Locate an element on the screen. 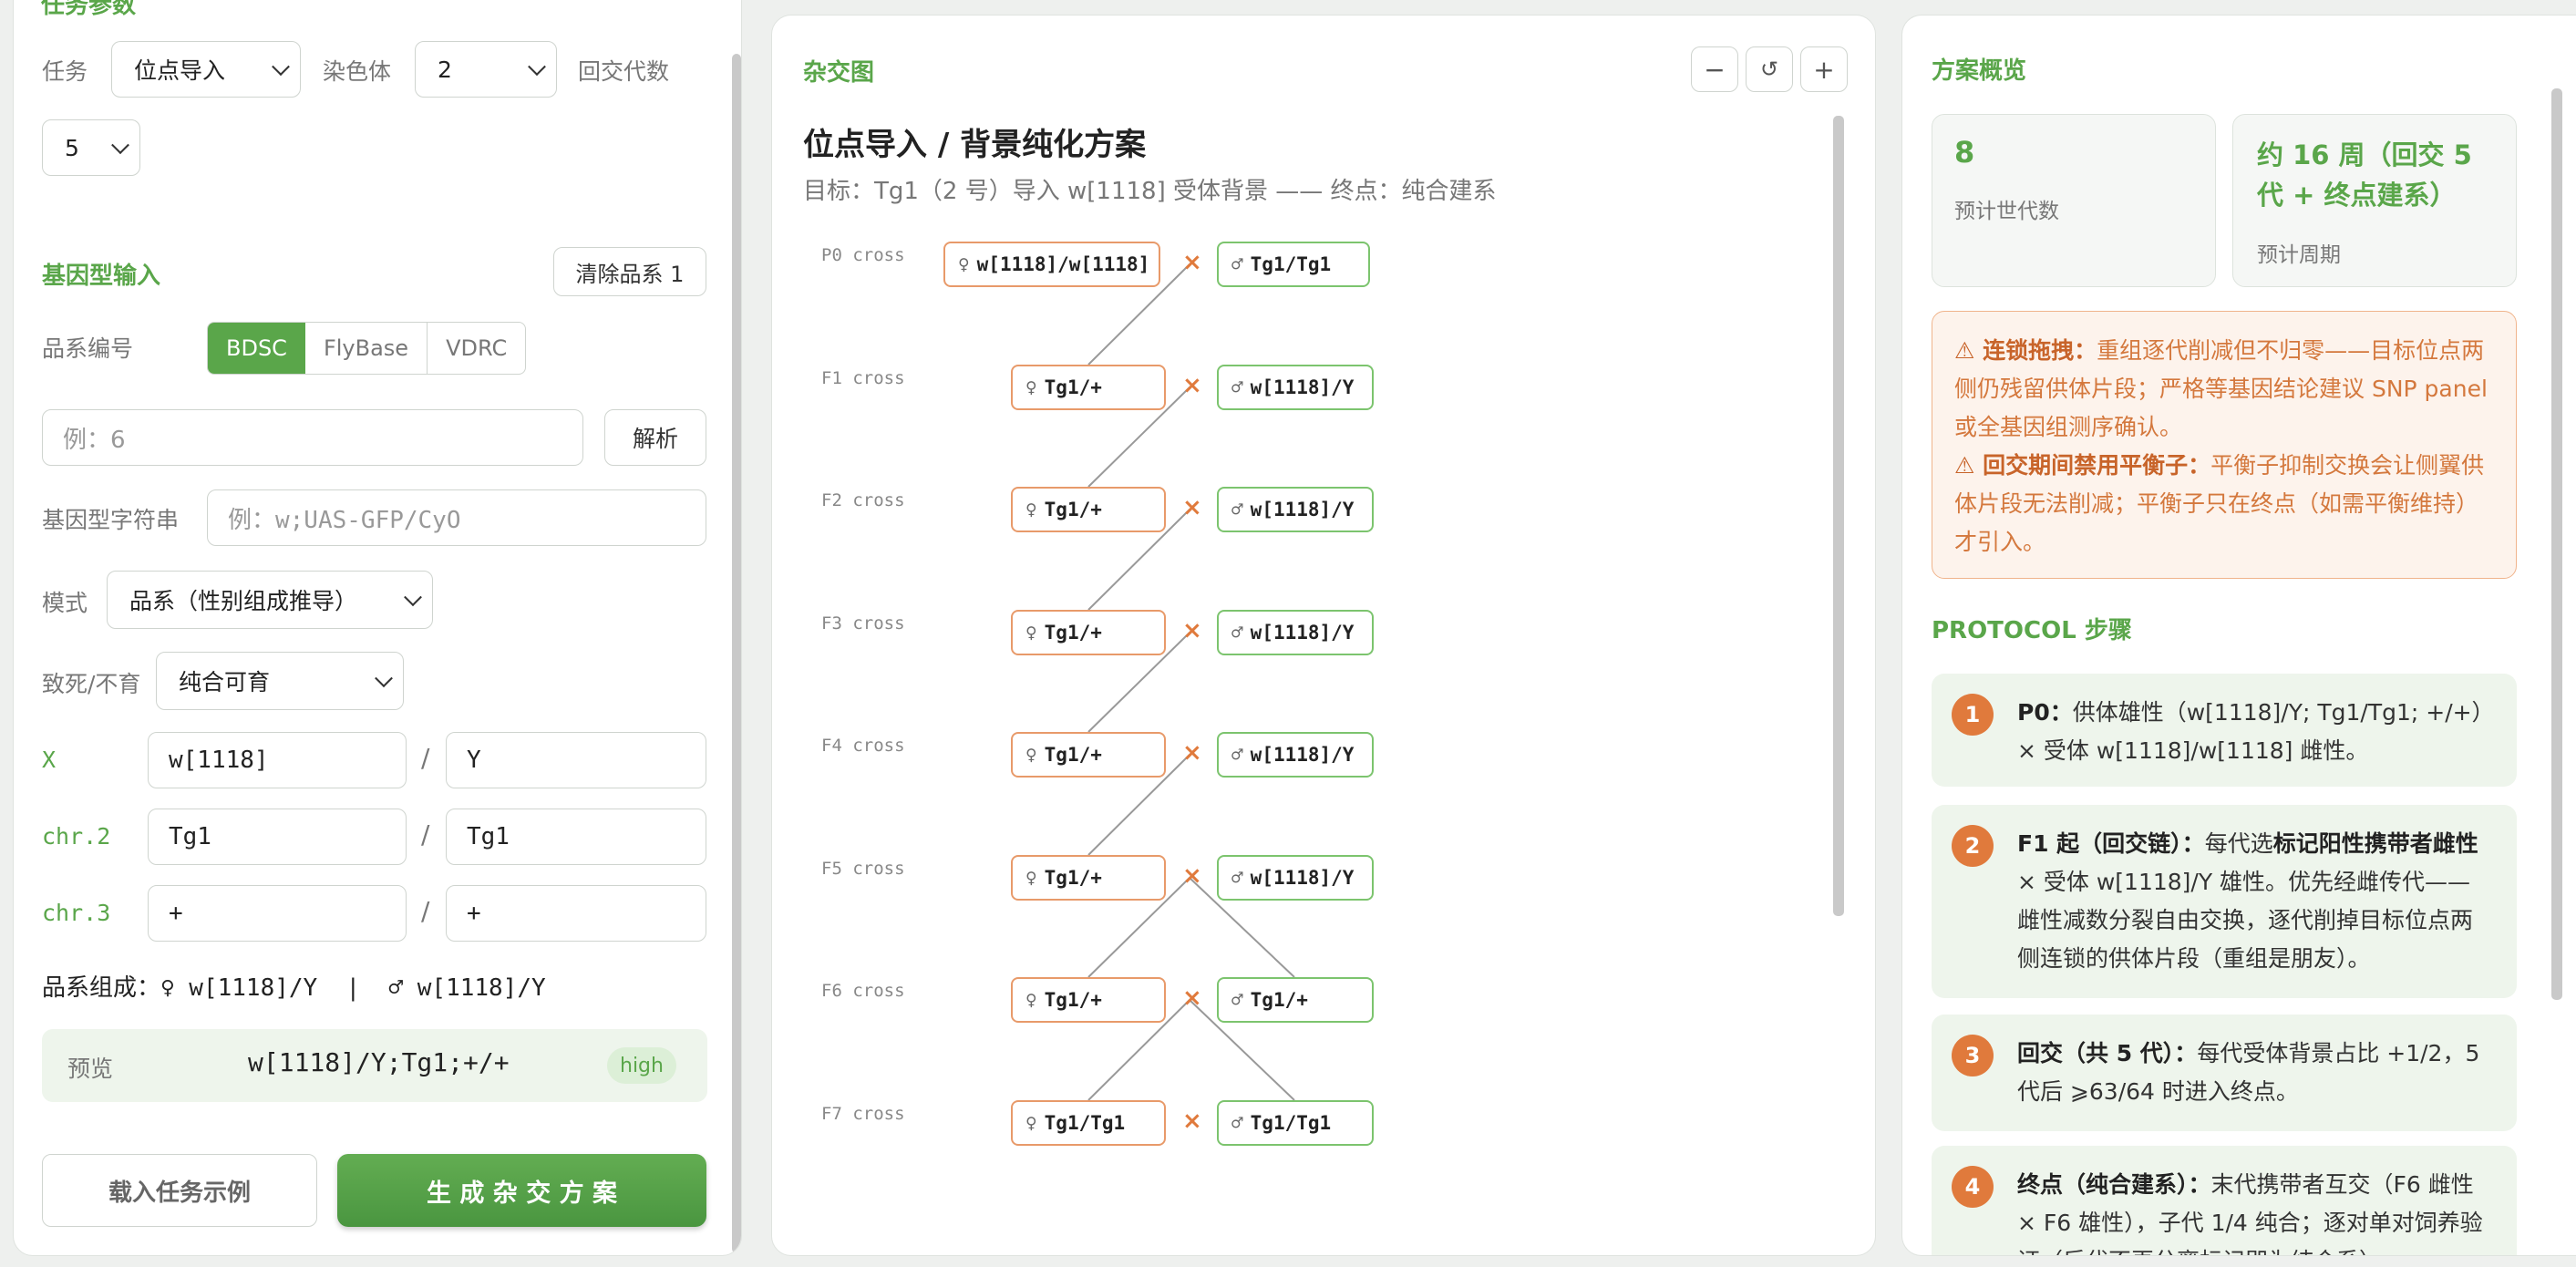 The height and width of the screenshot is (1267, 2576). period-card: 约 16 周（回交 5 代 + 终点建系） 预计周期 is located at coordinates (2374, 200).